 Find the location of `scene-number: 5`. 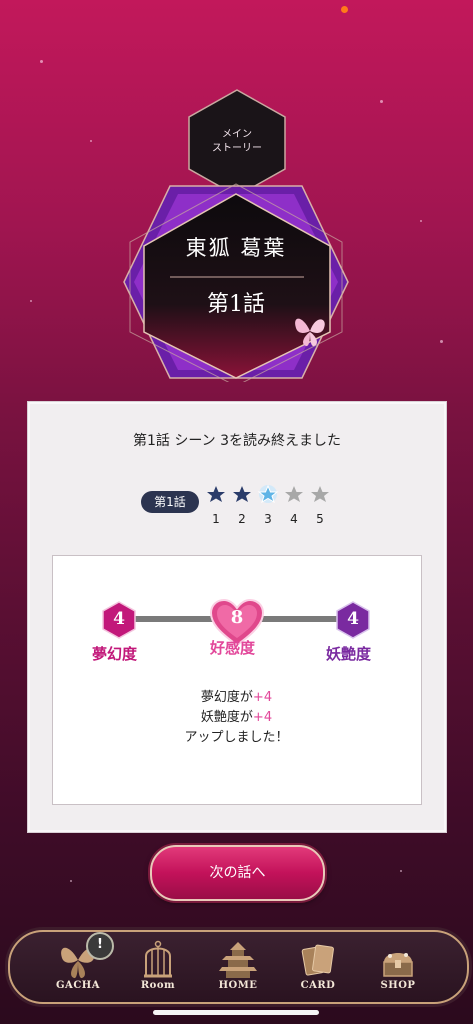

scene-number: 5 is located at coordinates (320, 519).